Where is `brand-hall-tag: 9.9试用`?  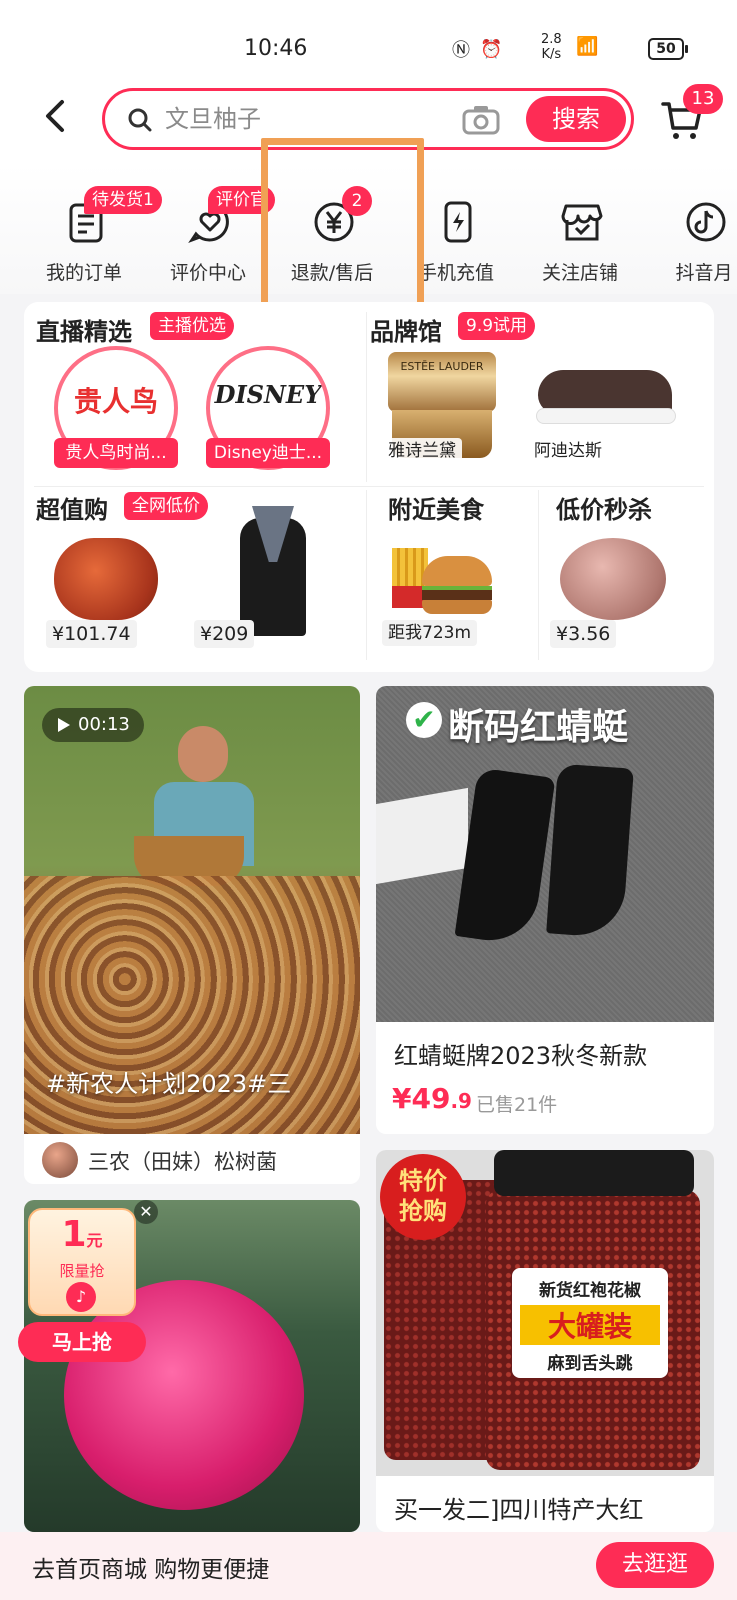 brand-hall-tag: 9.9试用 is located at coordinates (497, 326).